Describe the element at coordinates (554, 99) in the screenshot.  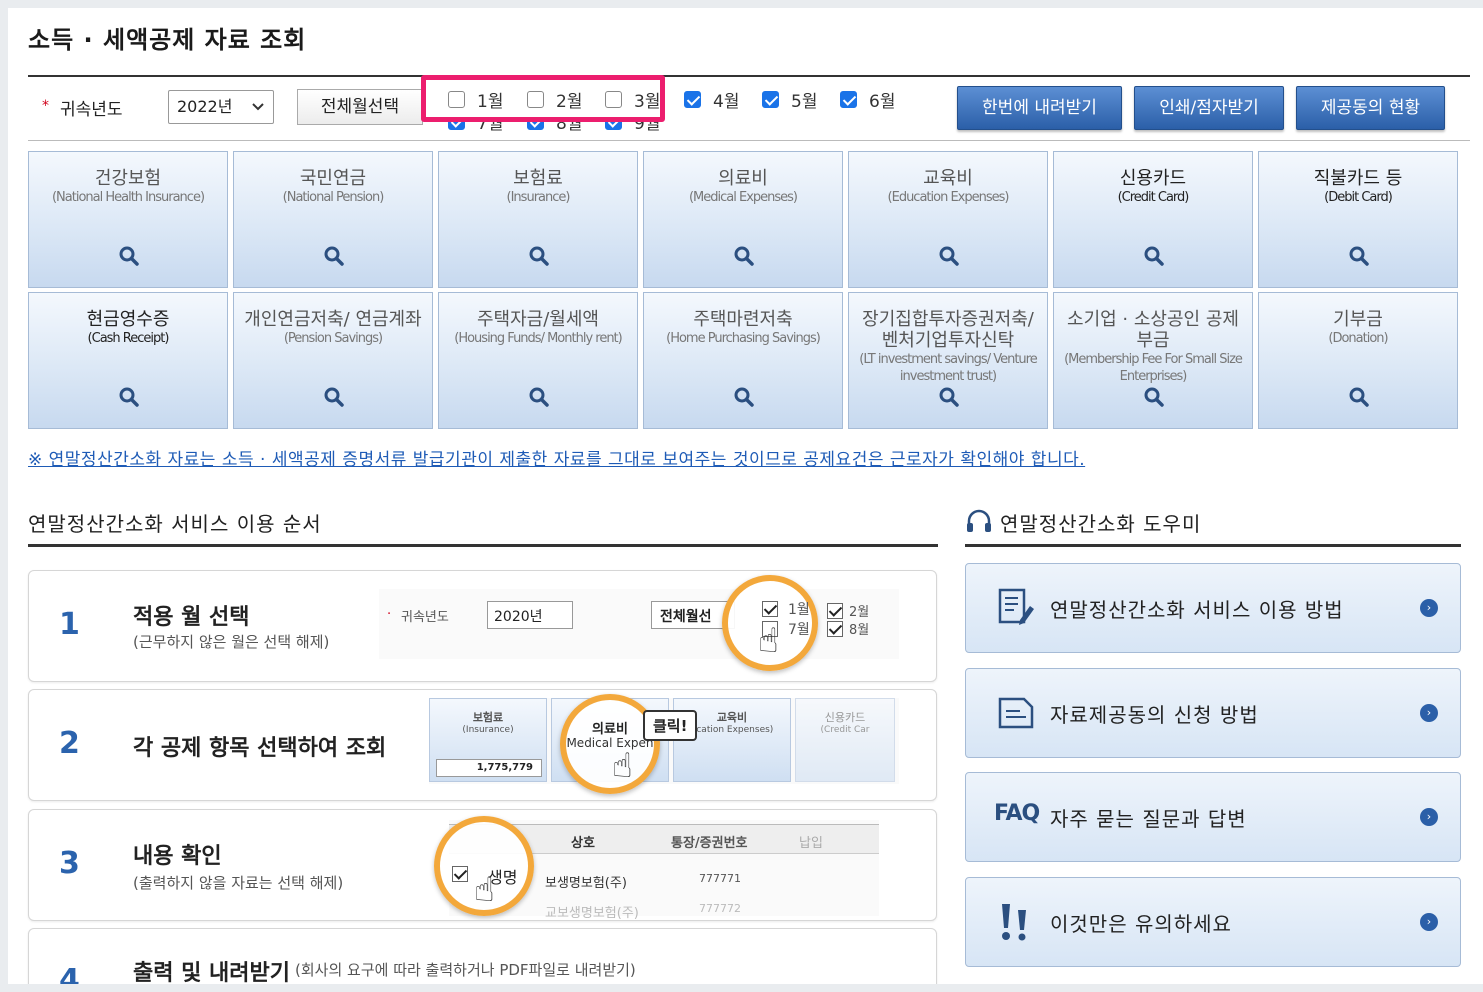
I see `month-checkbox: 2월` at that location.